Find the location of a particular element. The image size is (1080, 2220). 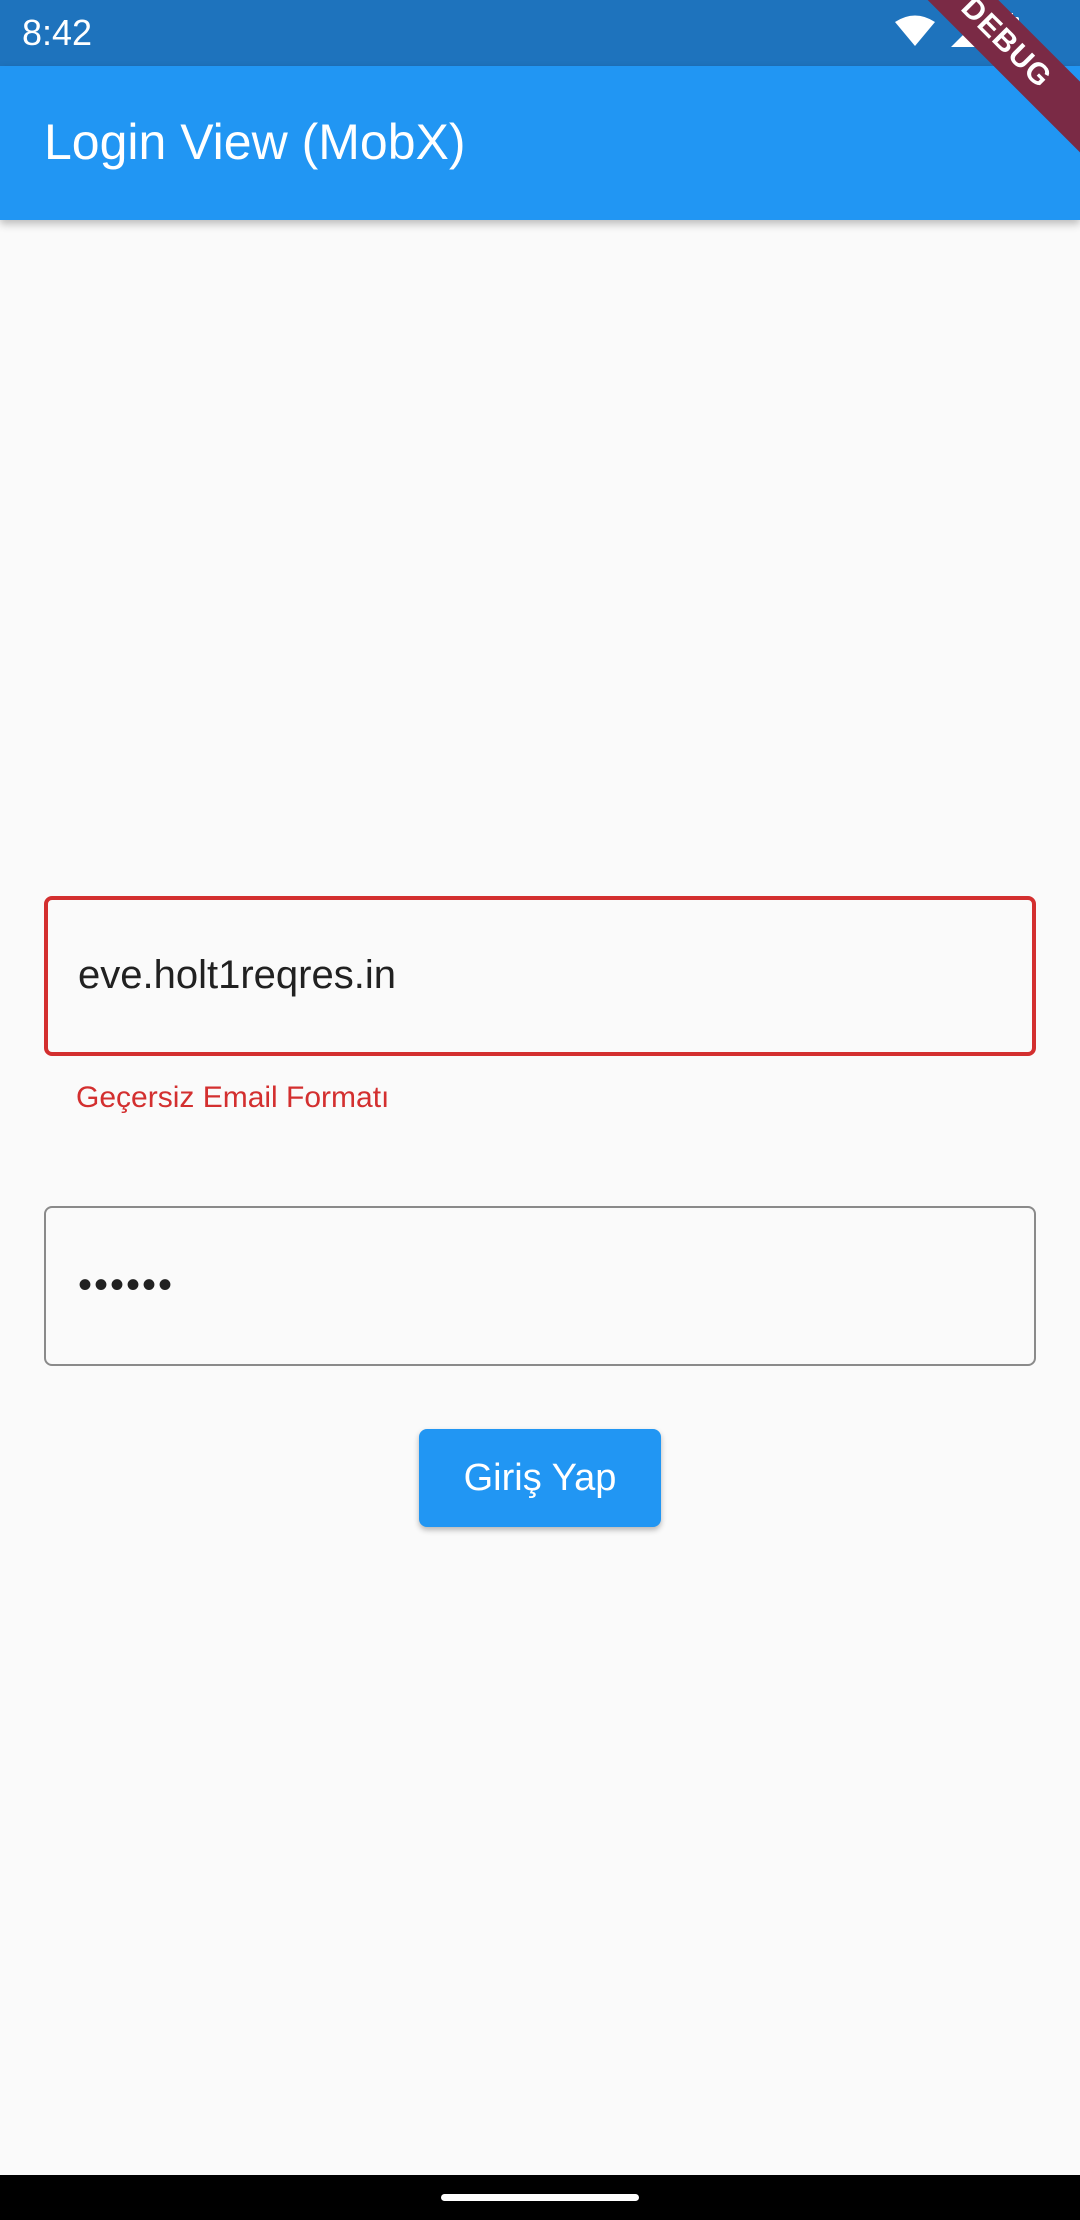

home-indicator is located at coordinates (540, 2197).